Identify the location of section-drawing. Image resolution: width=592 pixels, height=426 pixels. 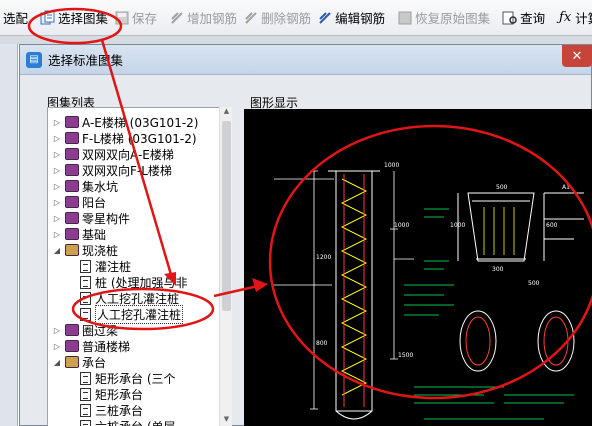
(520, 227).